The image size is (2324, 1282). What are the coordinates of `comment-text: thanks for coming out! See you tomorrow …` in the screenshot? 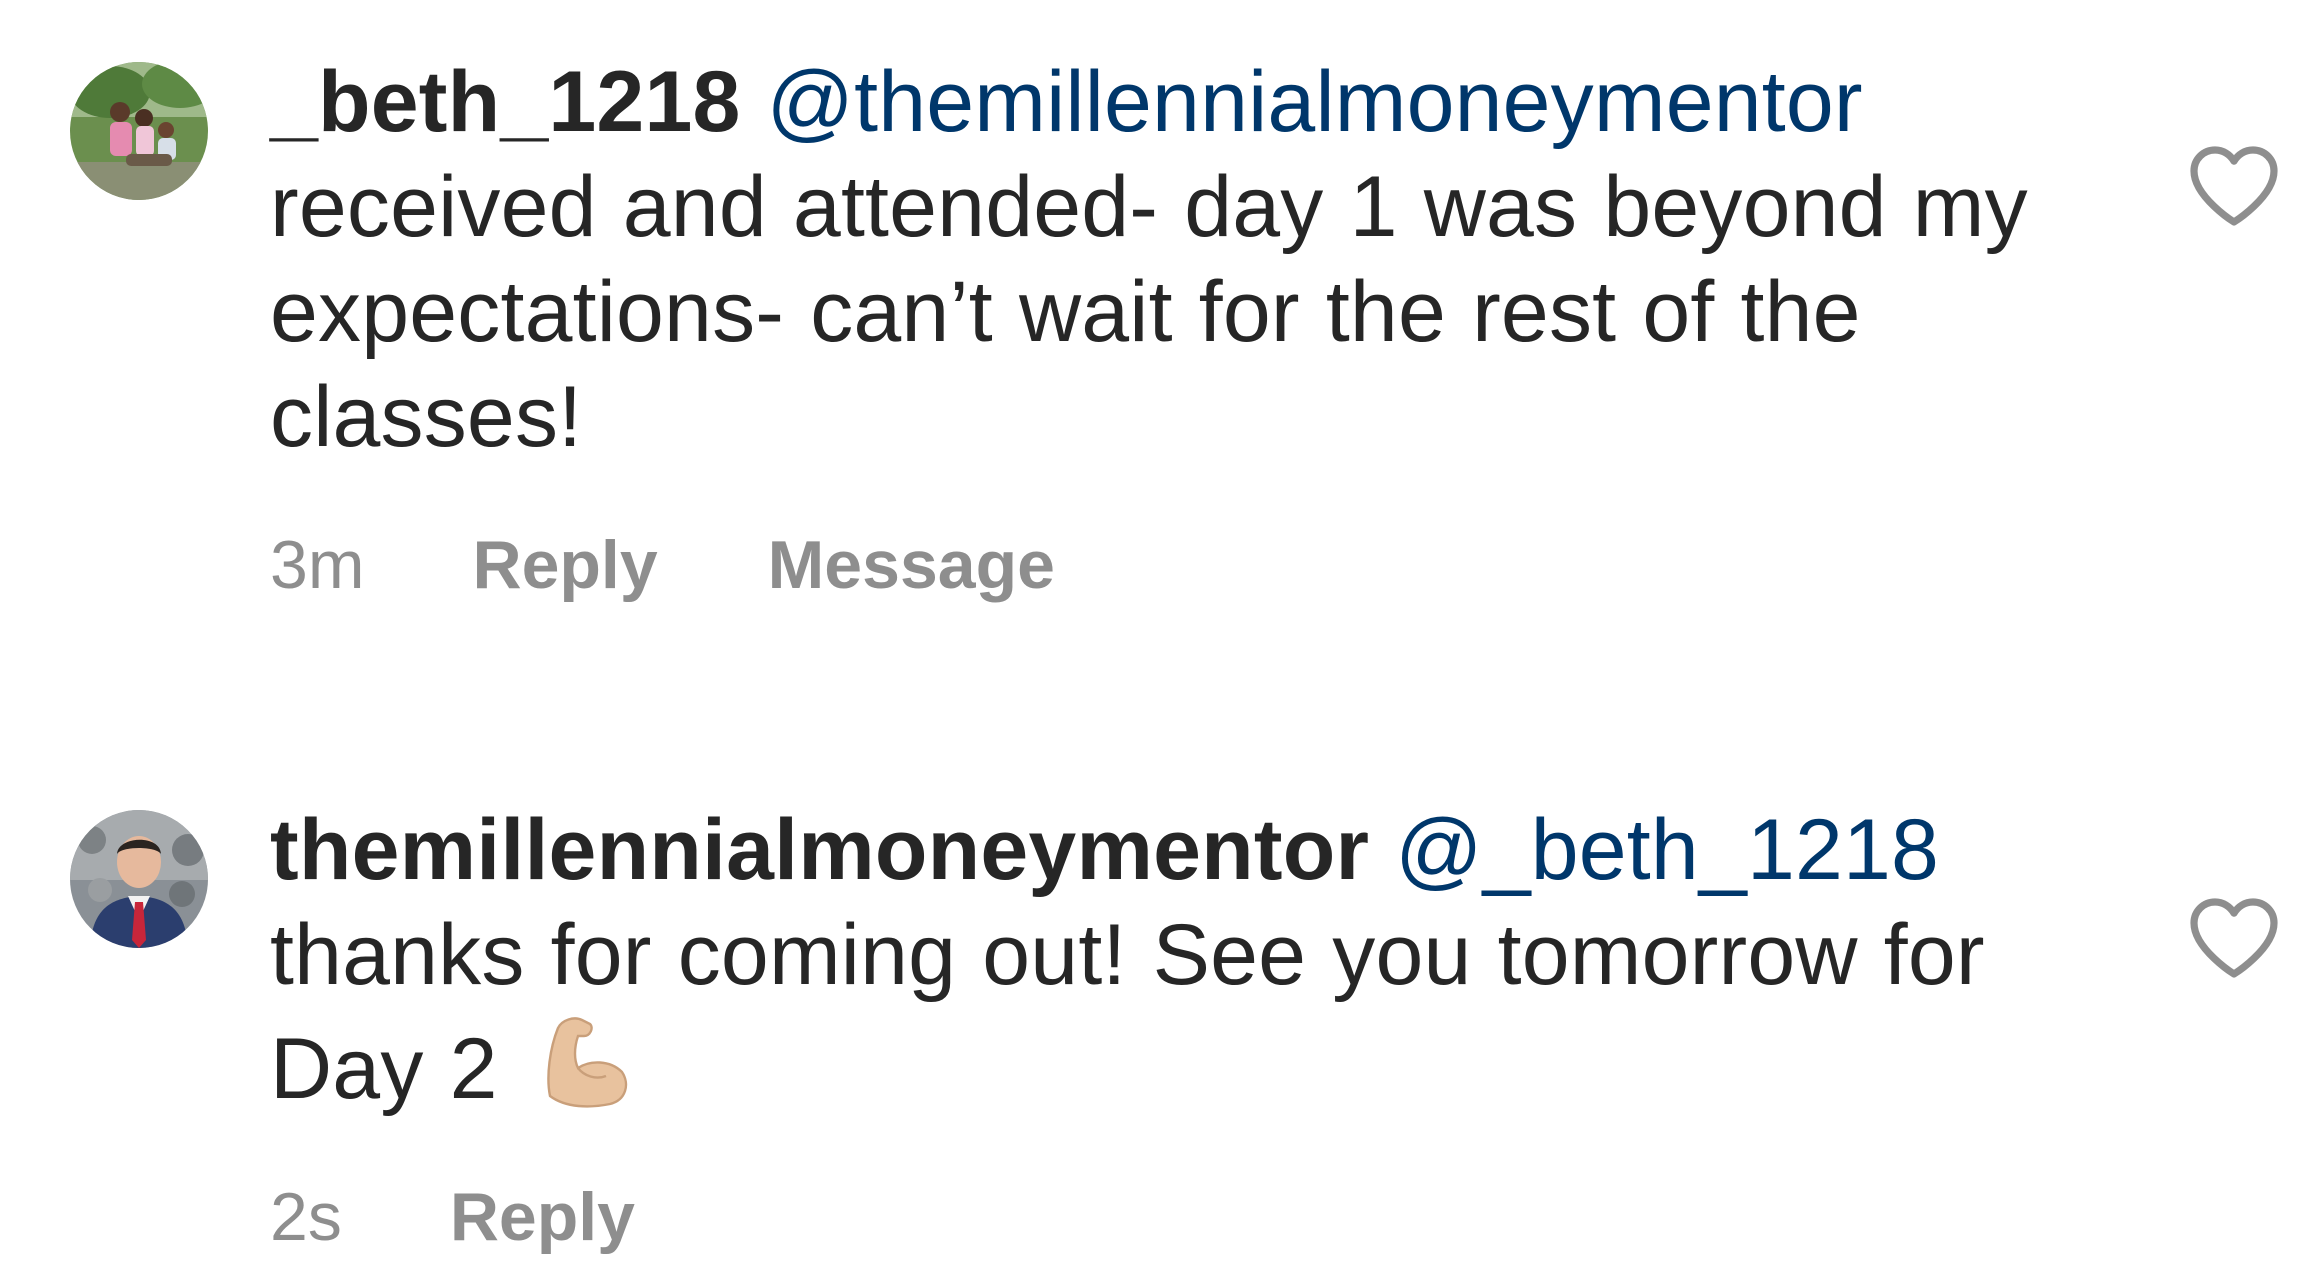 It's located at (1127, 1012).